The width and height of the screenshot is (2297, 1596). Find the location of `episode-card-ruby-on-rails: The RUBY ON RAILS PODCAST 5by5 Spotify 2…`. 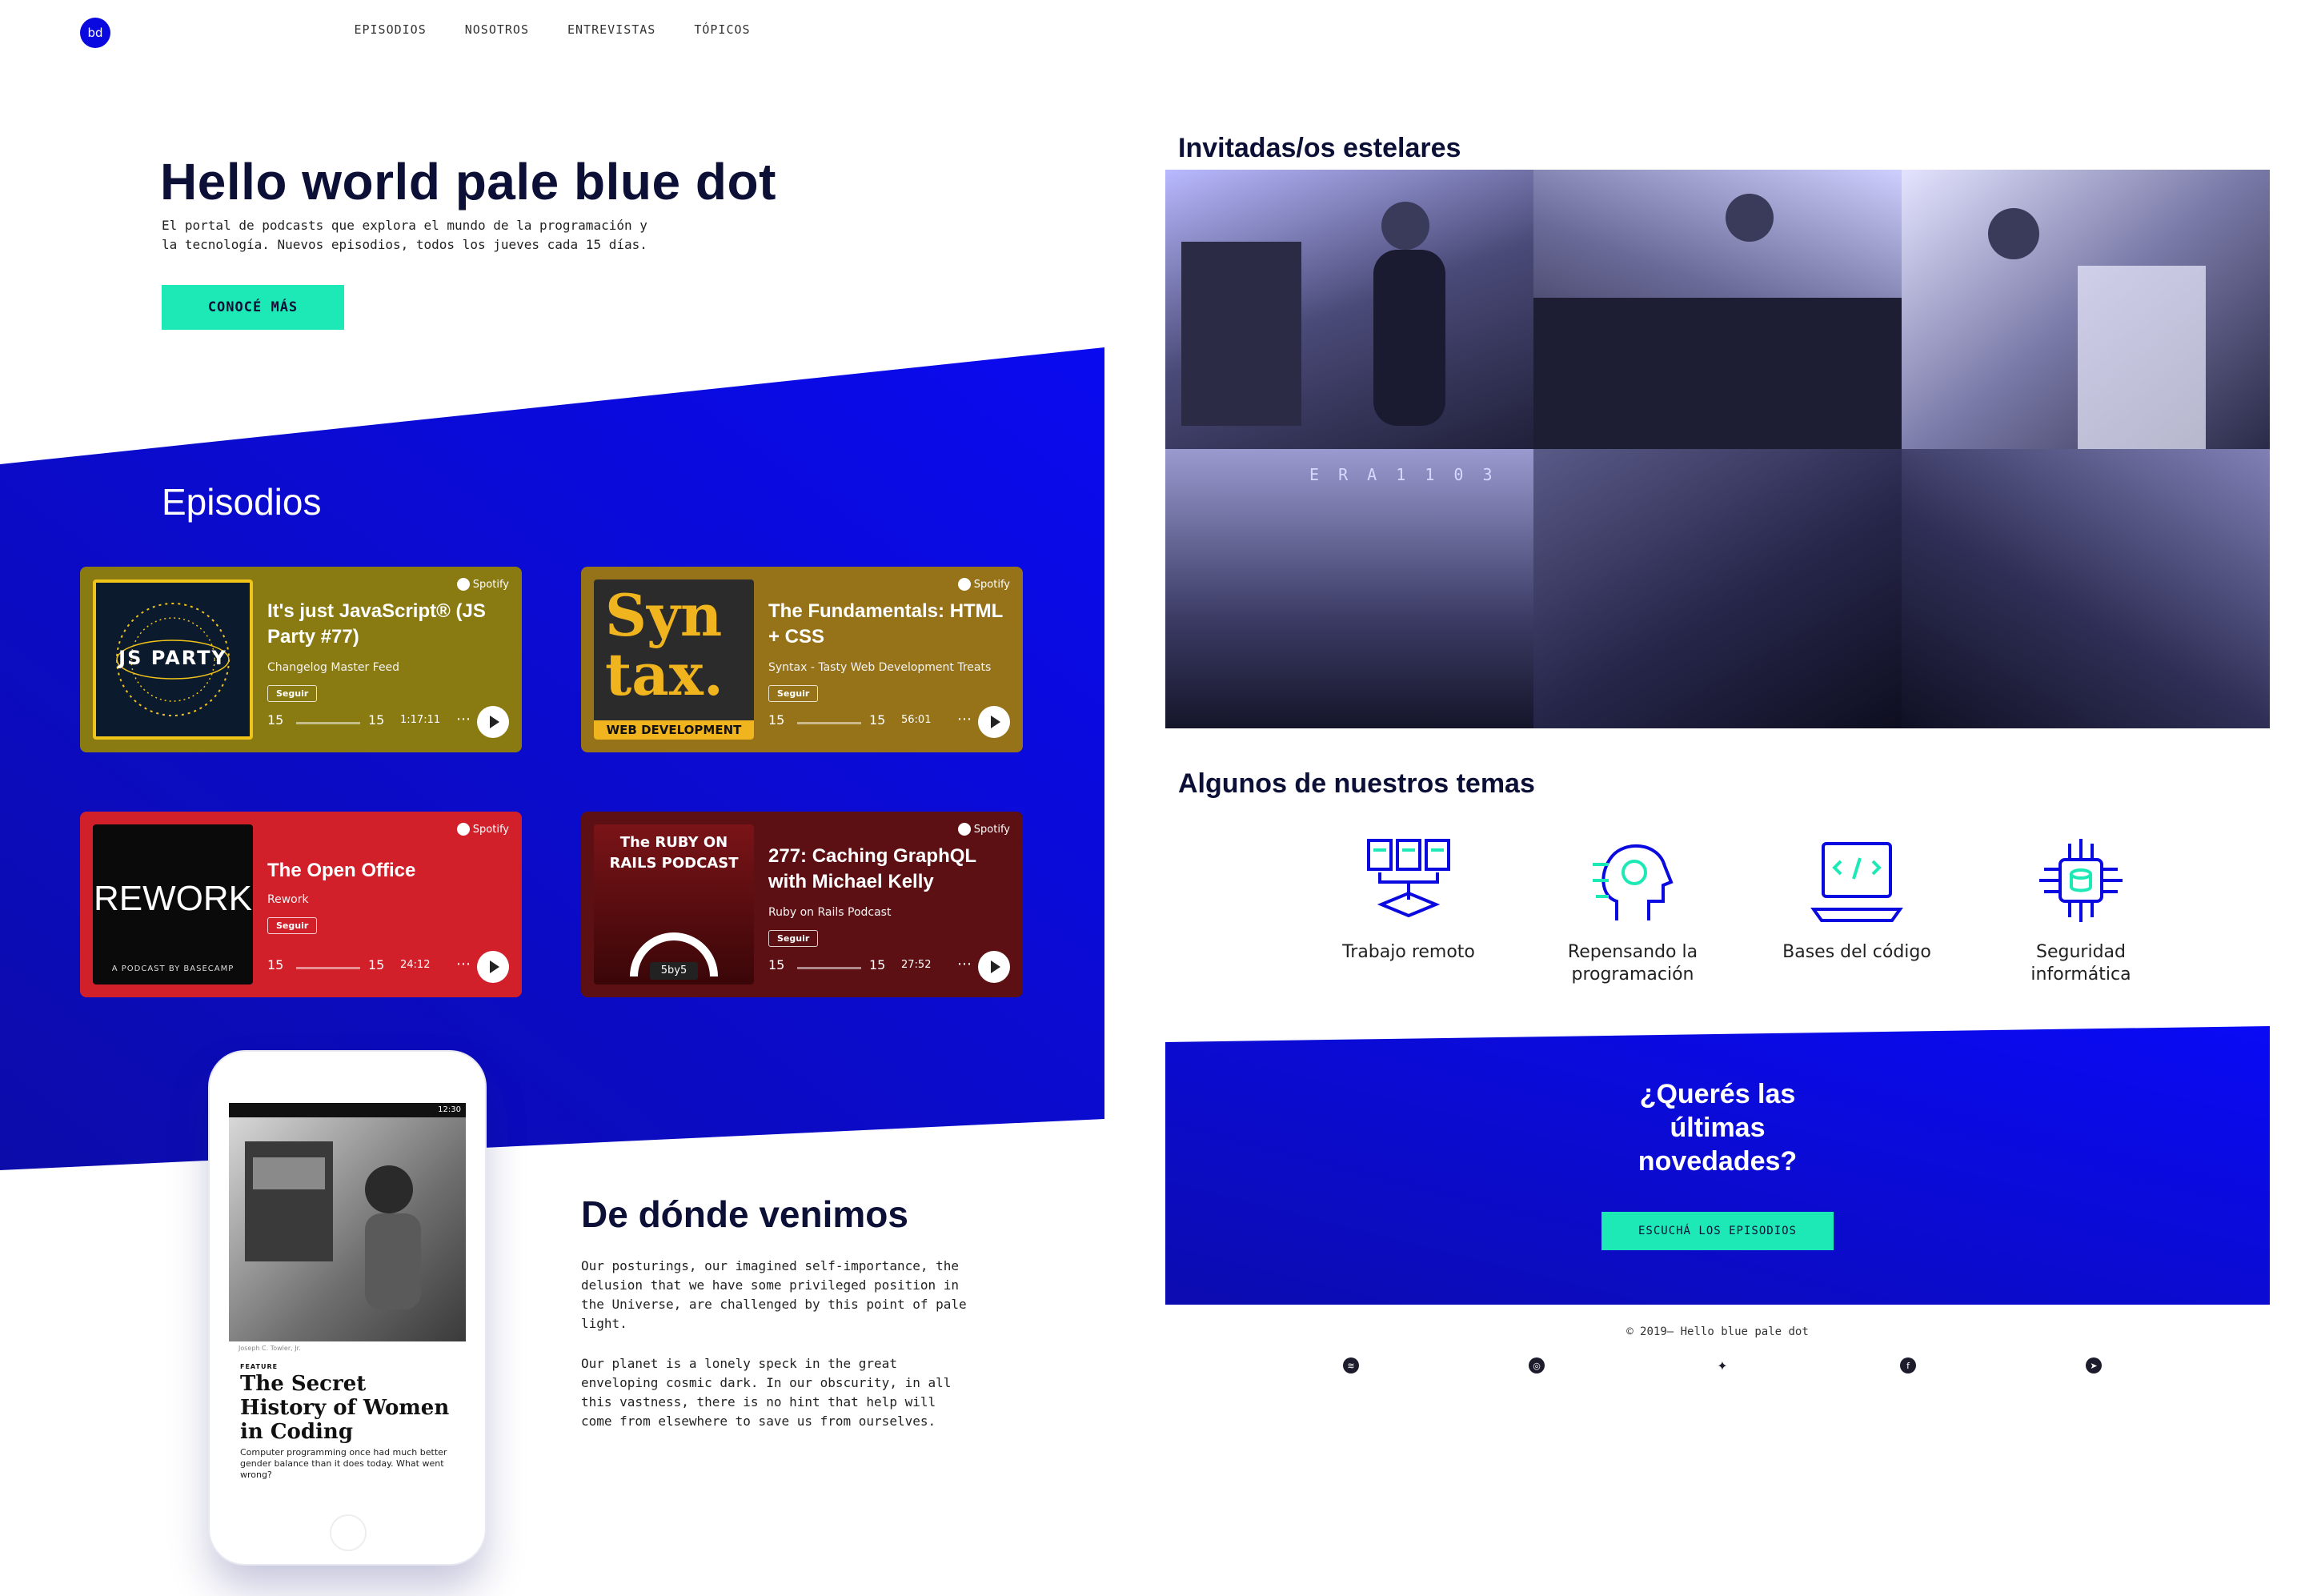

episode-card-ruby-on-rails: The RUBY ON RAILS PODCAST 5by5 Spotify 2… is located at coordinates (802, 904).